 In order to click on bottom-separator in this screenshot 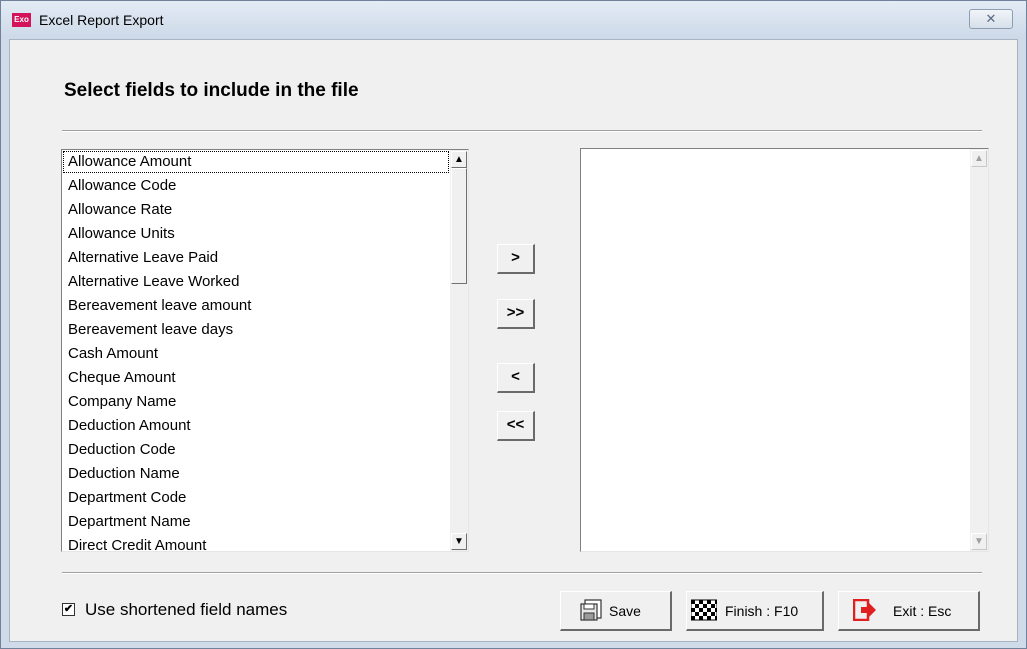, I will do `click(522, 573)`.